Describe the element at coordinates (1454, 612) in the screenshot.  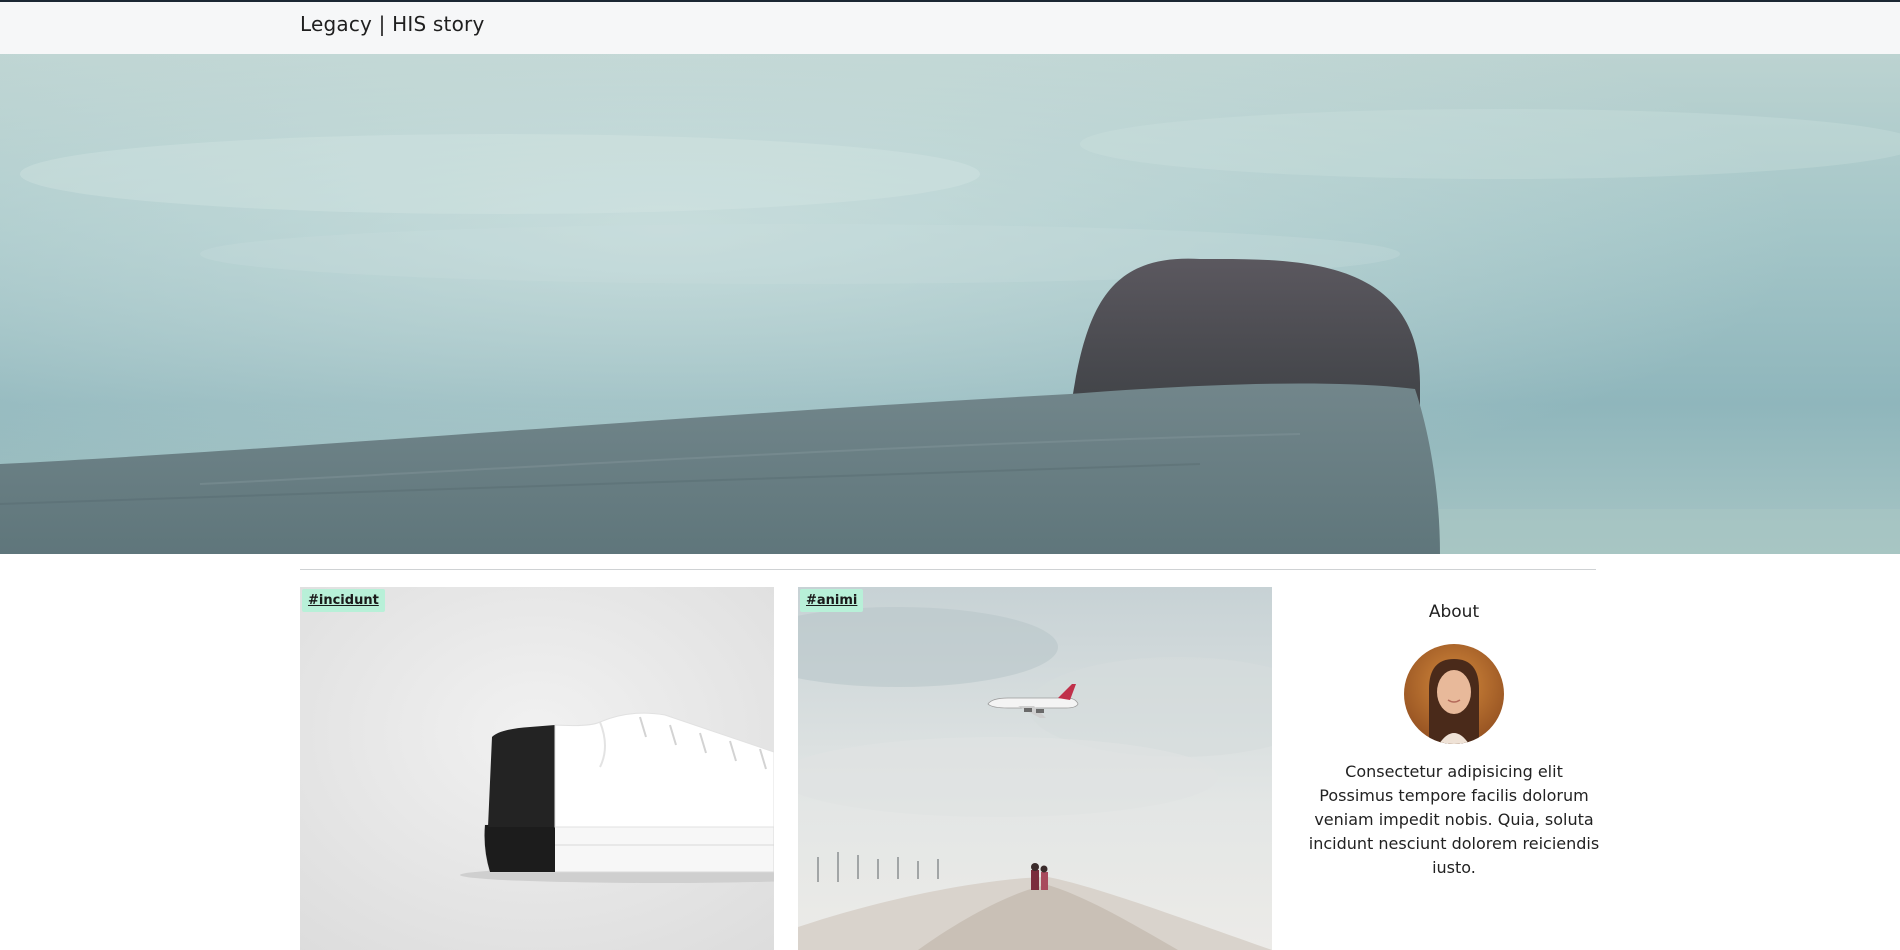
I see `about-title: About` at that location.